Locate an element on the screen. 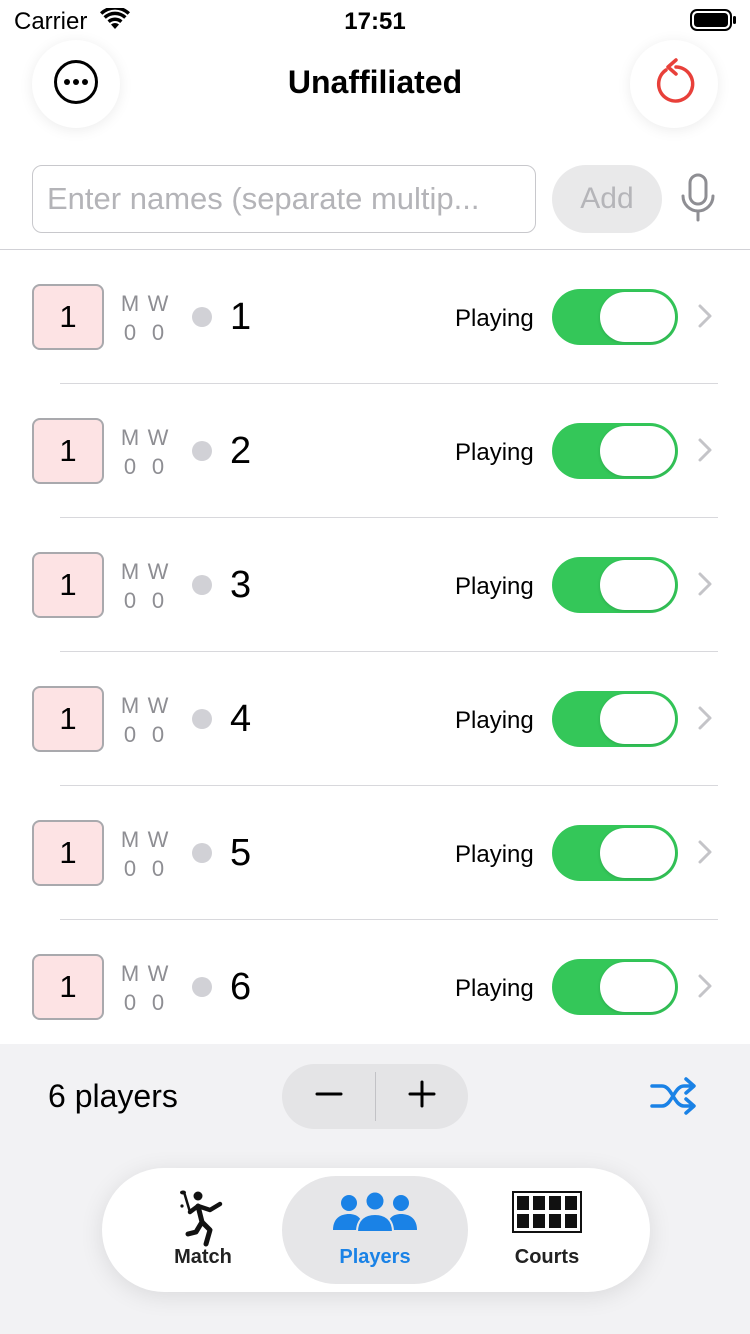 This screenshot has width=750, height=1334. status-bar: Carrier 17:51 is located at coordinates (375, 22).